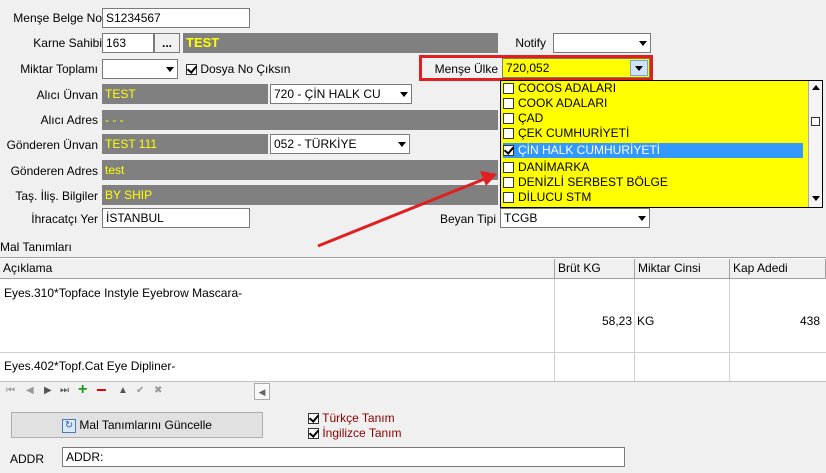  I want to click on nav-scroll-left-icon: ◀, so click(262, 391).